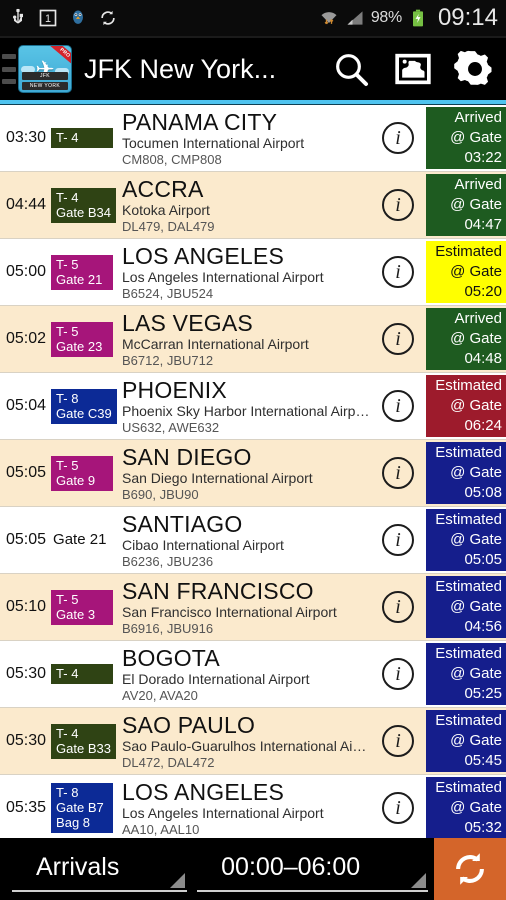 The image size is (506, 900). I want to click on terminal-gate-badge: T- 5 Gate 21, so click(82, 272).